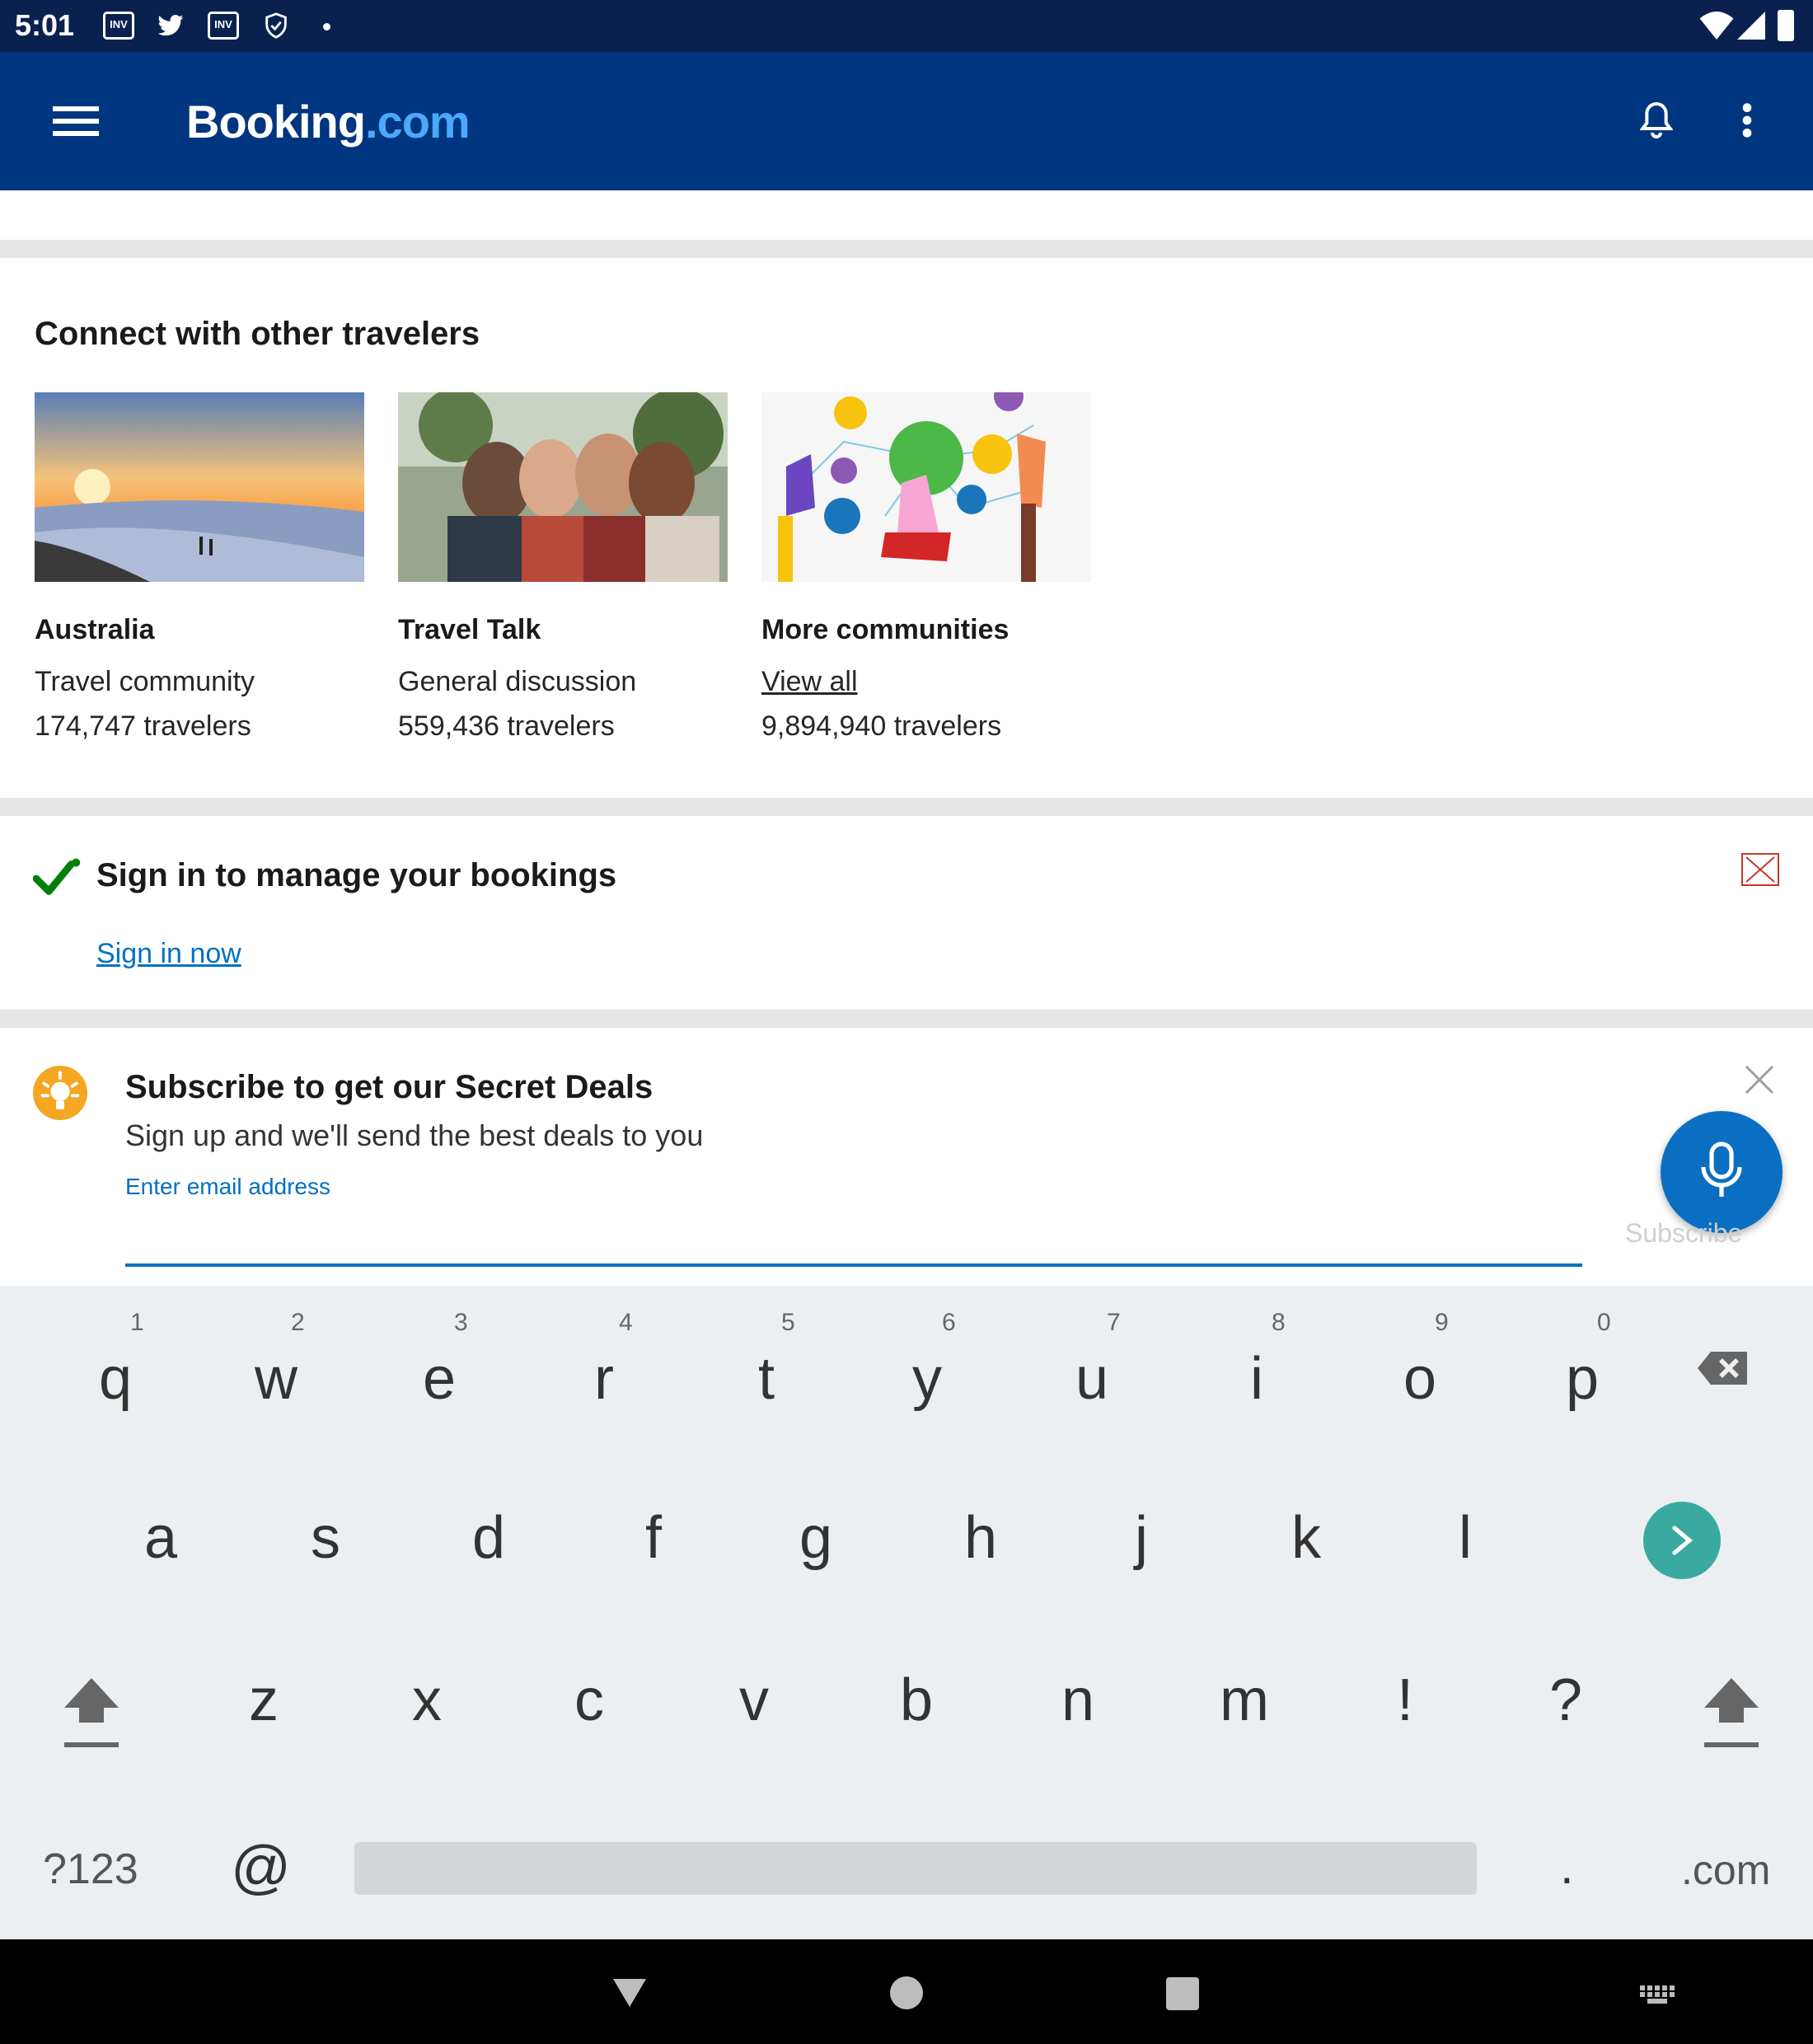 This screenshot has width=1813, height=2044. What do you see at coordinates (788, 1322) in the screenshot?
I see `key-hint: 5` at bounding box center [788, 1322].